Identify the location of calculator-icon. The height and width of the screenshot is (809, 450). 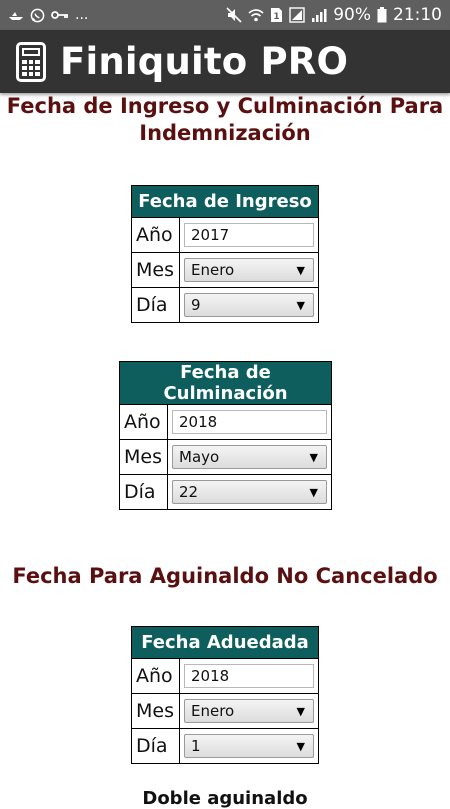
(31, 61).